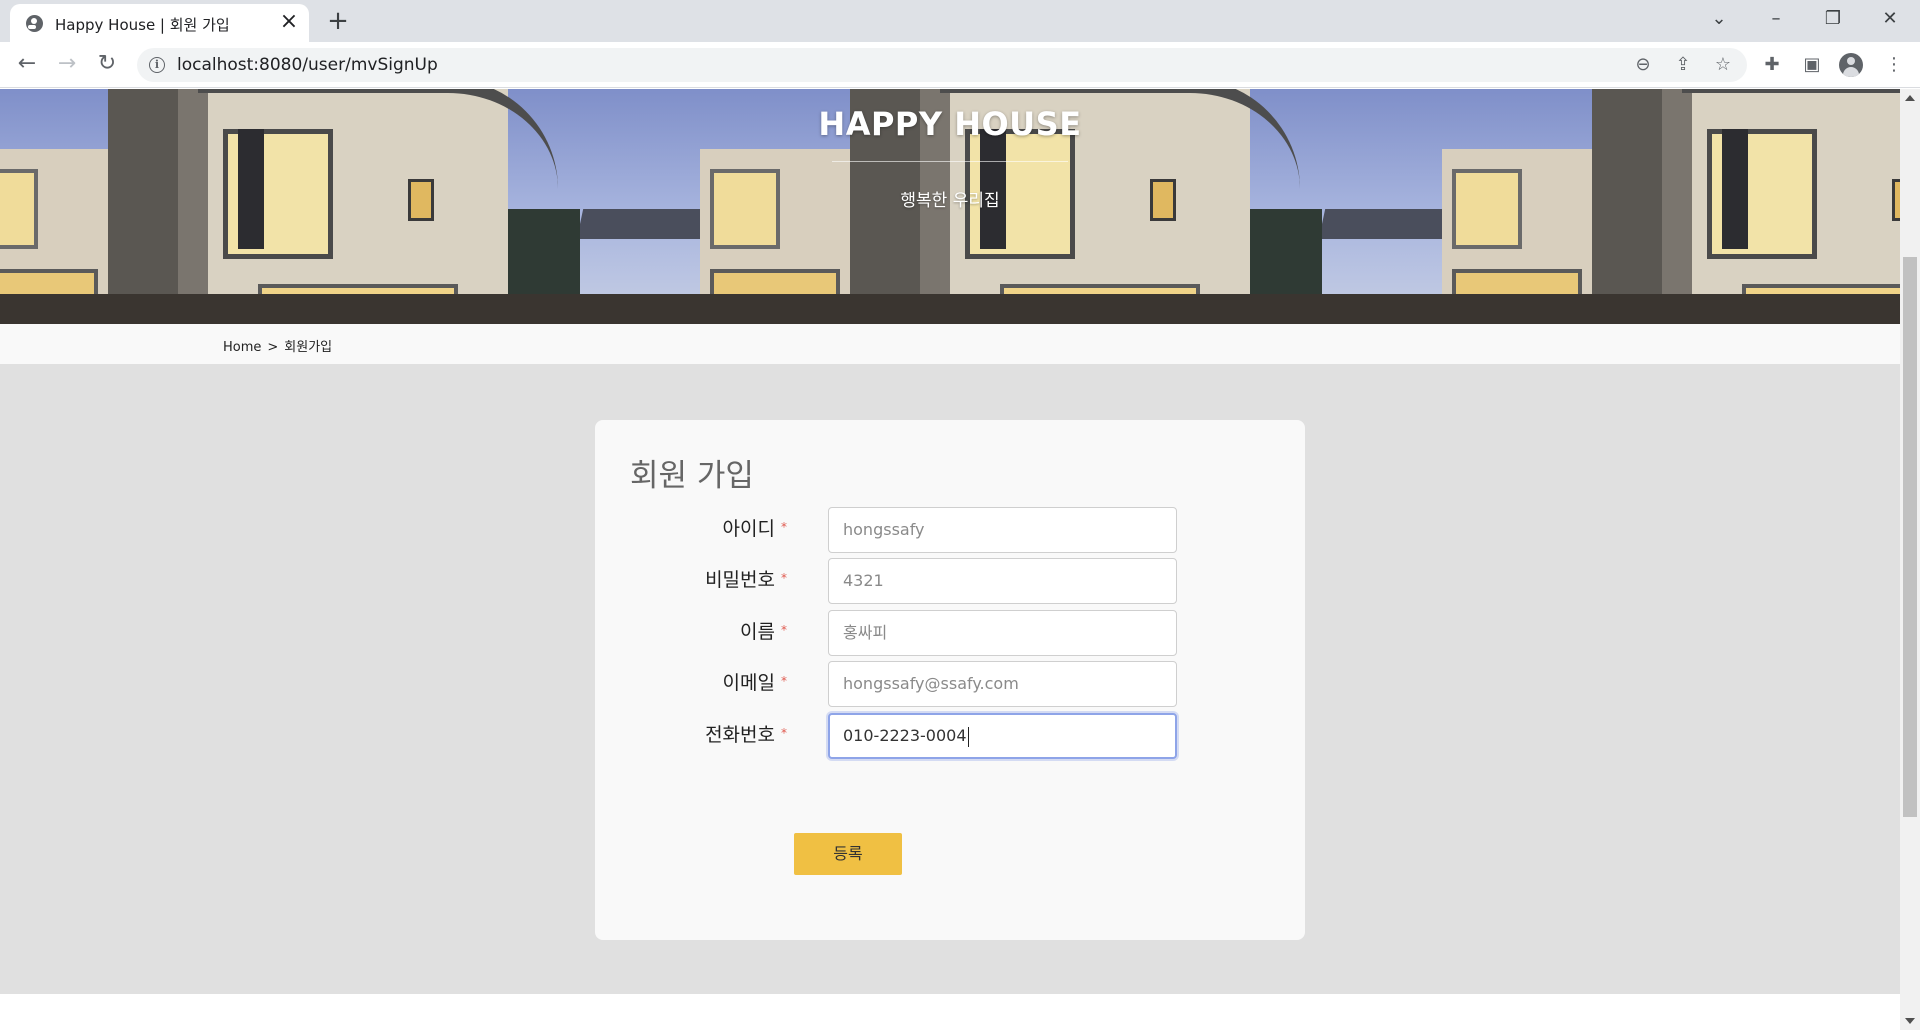 Image resolution: width=1920 pixels, height=1030 pixels. I want to click on footer, so click(950, 1012).